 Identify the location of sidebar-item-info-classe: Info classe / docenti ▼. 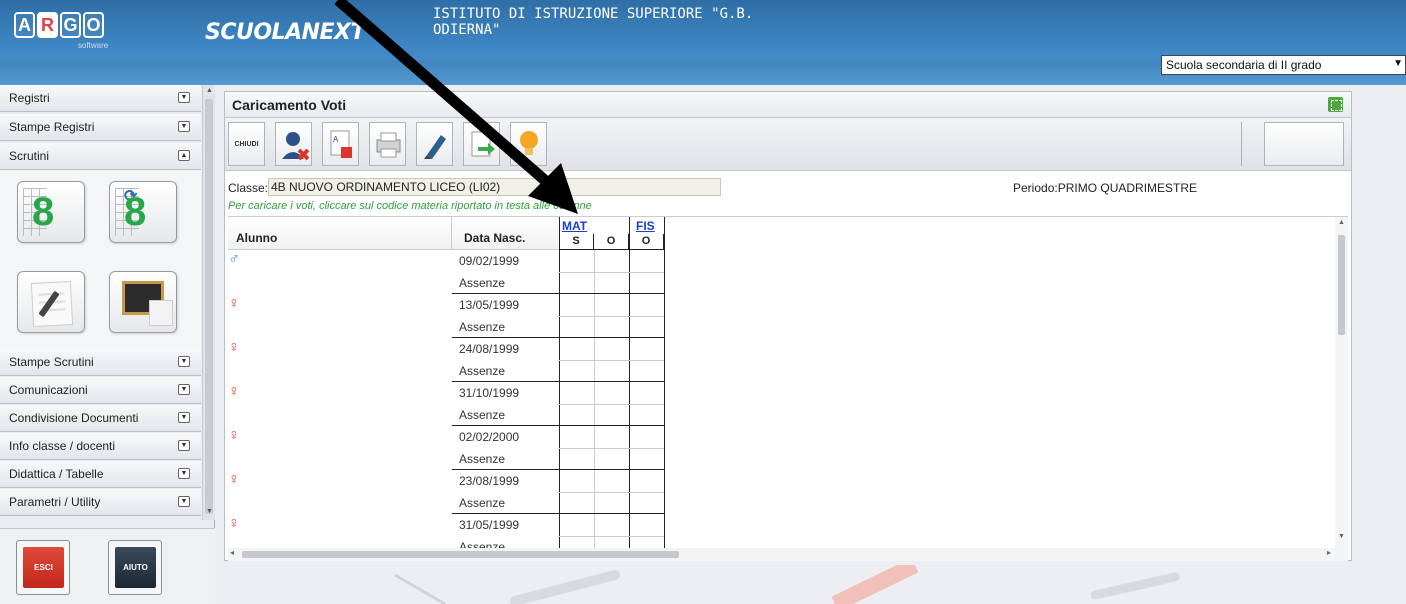
(100, 446).